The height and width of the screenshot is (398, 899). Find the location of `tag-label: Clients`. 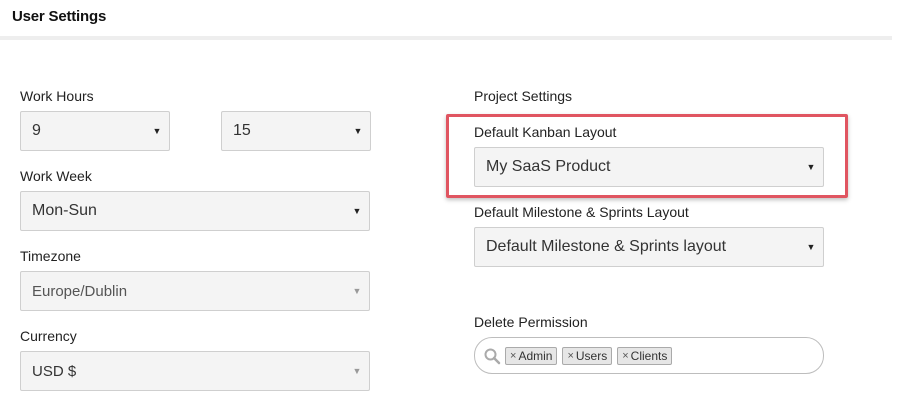

tag-label: Clients is located at coordinates (649, 355).